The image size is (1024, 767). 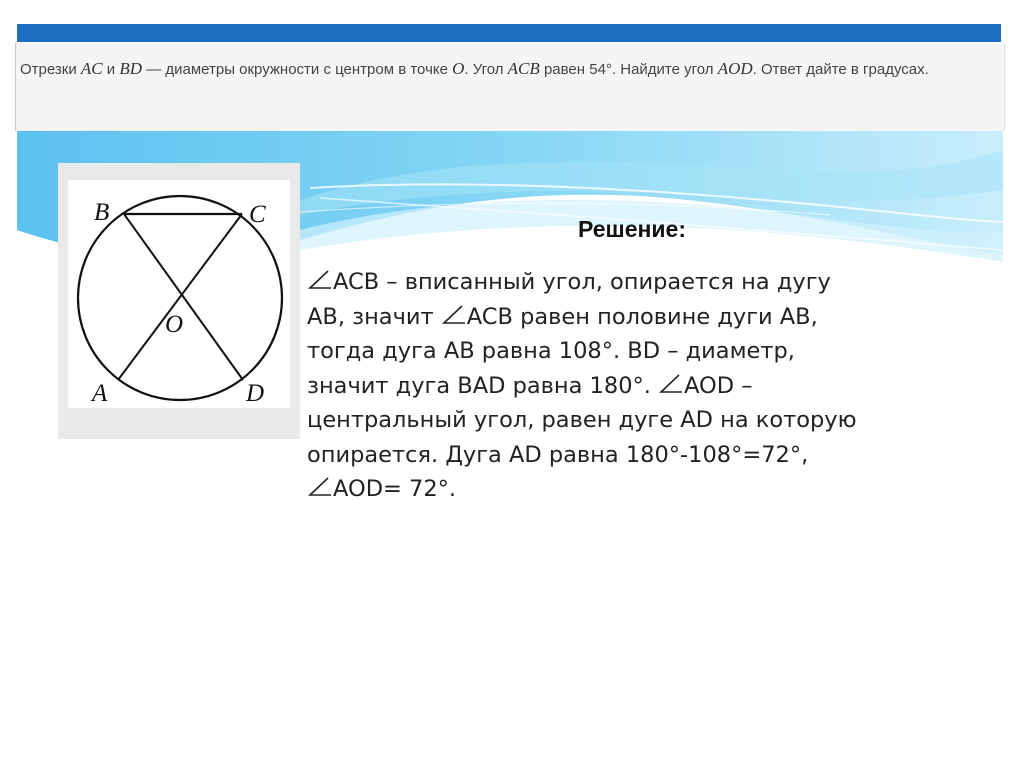 I want to click on circle-diagram: B C O A D, so click(x=180, y=300).